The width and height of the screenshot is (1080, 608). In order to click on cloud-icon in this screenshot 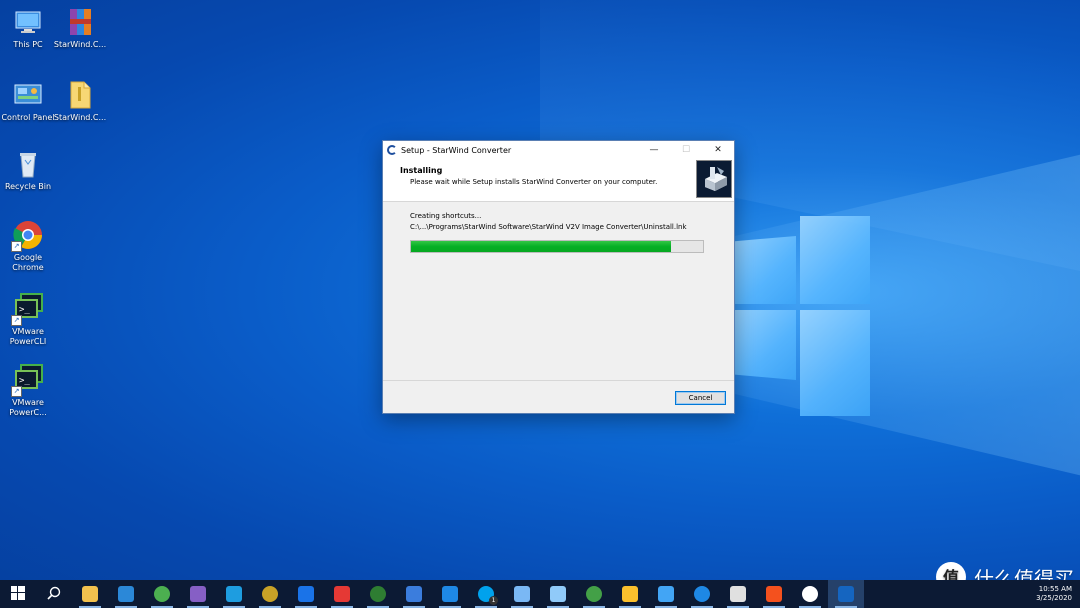, I will do `click(666, 594)`.